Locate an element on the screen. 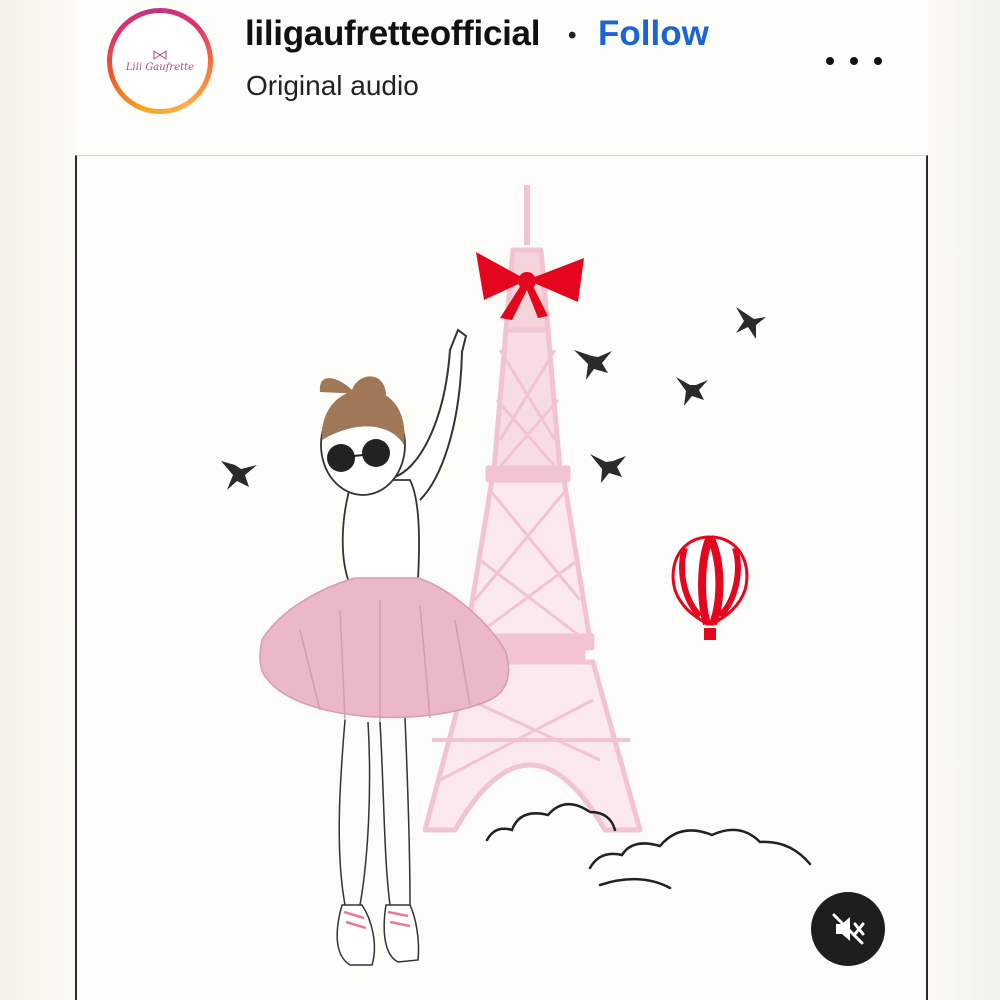 The width and height of the screenshot is (1000, 1000). clouds is located at coordinates (648, 846).